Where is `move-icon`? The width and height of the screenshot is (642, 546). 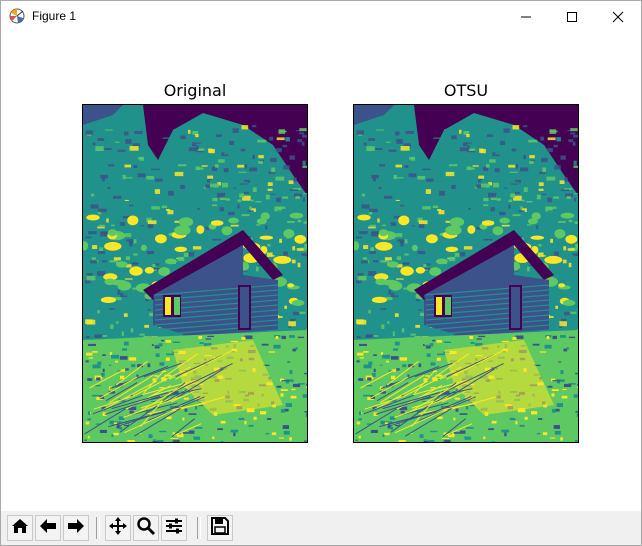
move-icon is located at coordinates (118, 528).